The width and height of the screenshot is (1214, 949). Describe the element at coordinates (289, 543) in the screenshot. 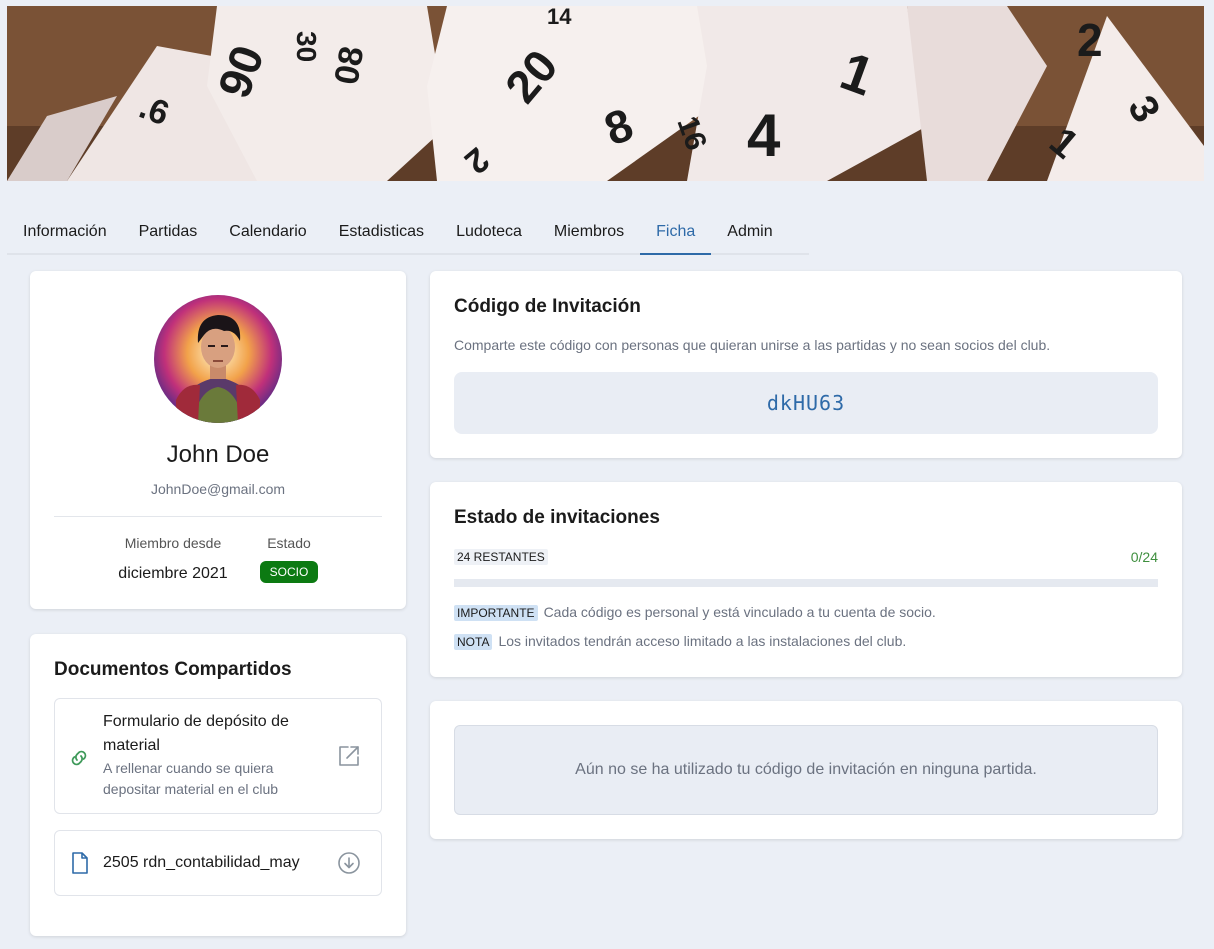

I see `status-label: Estado` at that location.